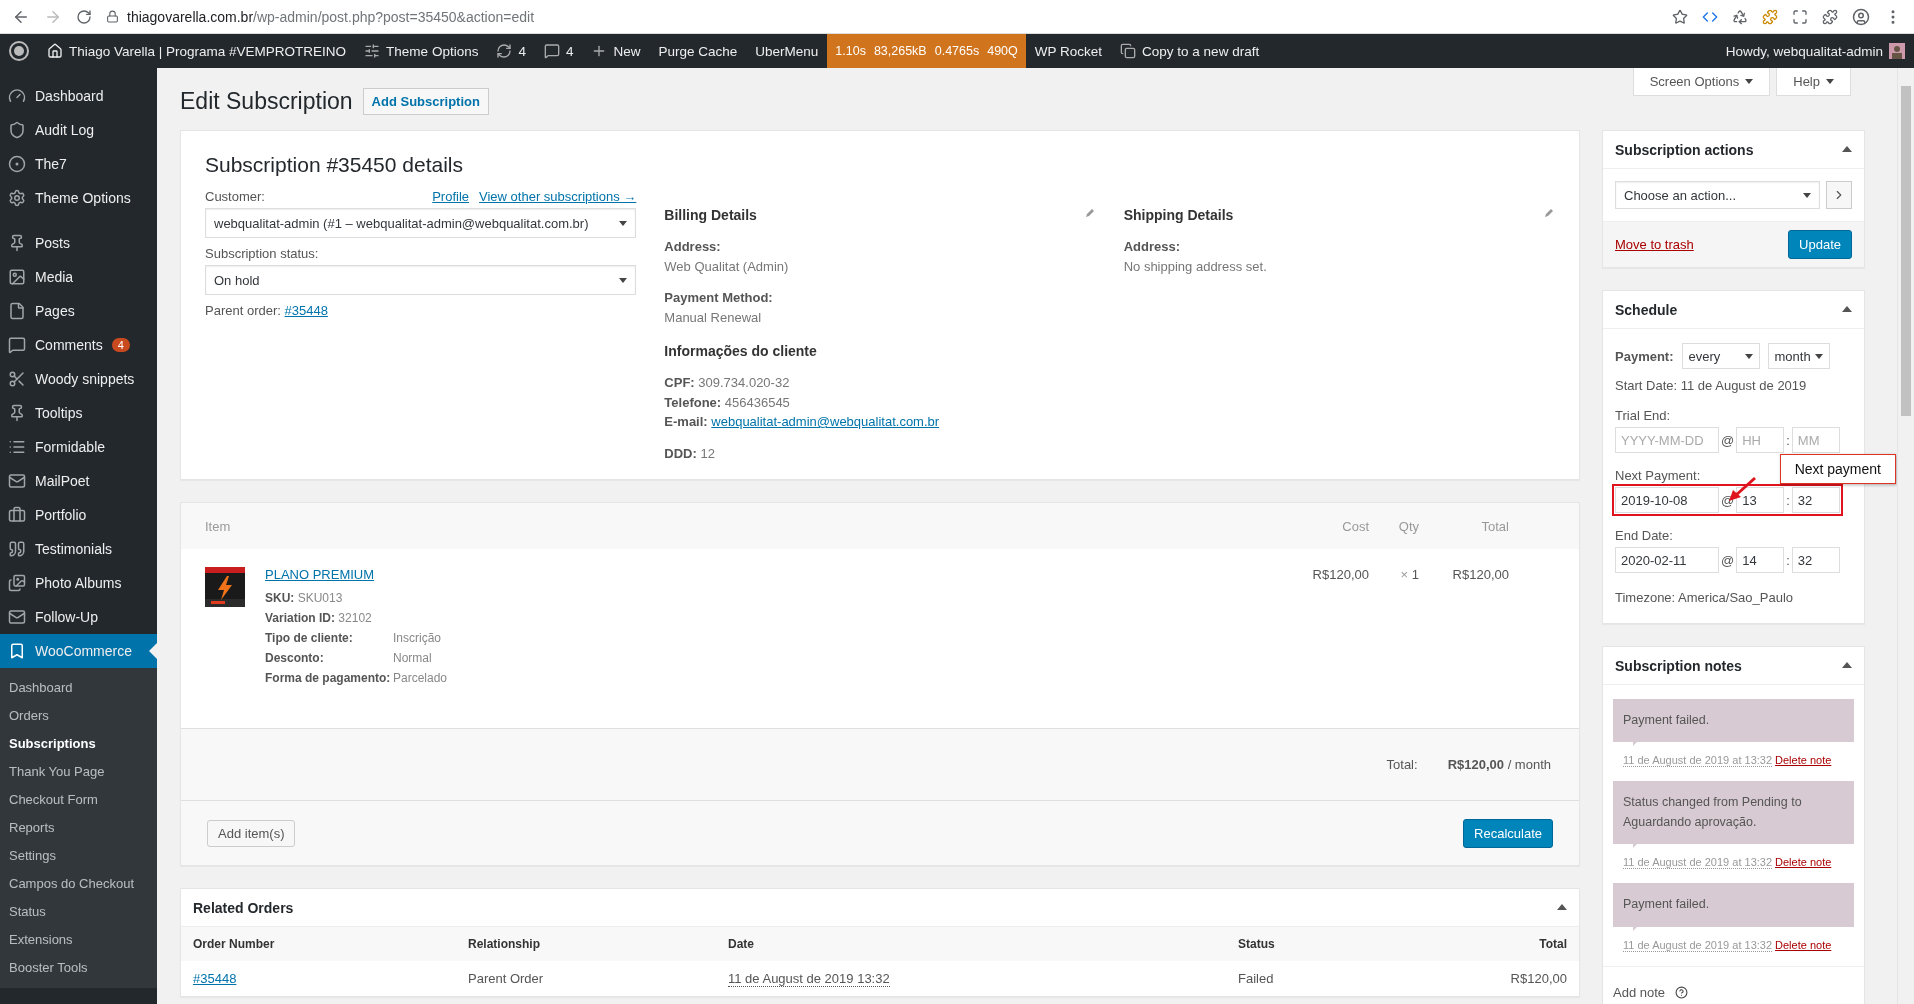 The width and height of the screenshot is (1914, 1004). Describe the element at coordinates (1667, 500) in the screenshot. I see `date-field: 2019-10-08` at that location.